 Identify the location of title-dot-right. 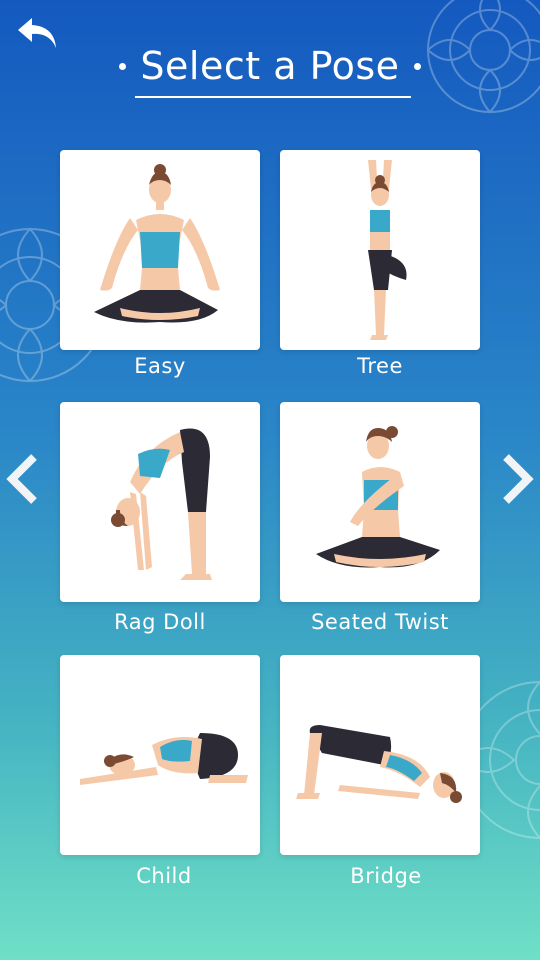
(417, 66).